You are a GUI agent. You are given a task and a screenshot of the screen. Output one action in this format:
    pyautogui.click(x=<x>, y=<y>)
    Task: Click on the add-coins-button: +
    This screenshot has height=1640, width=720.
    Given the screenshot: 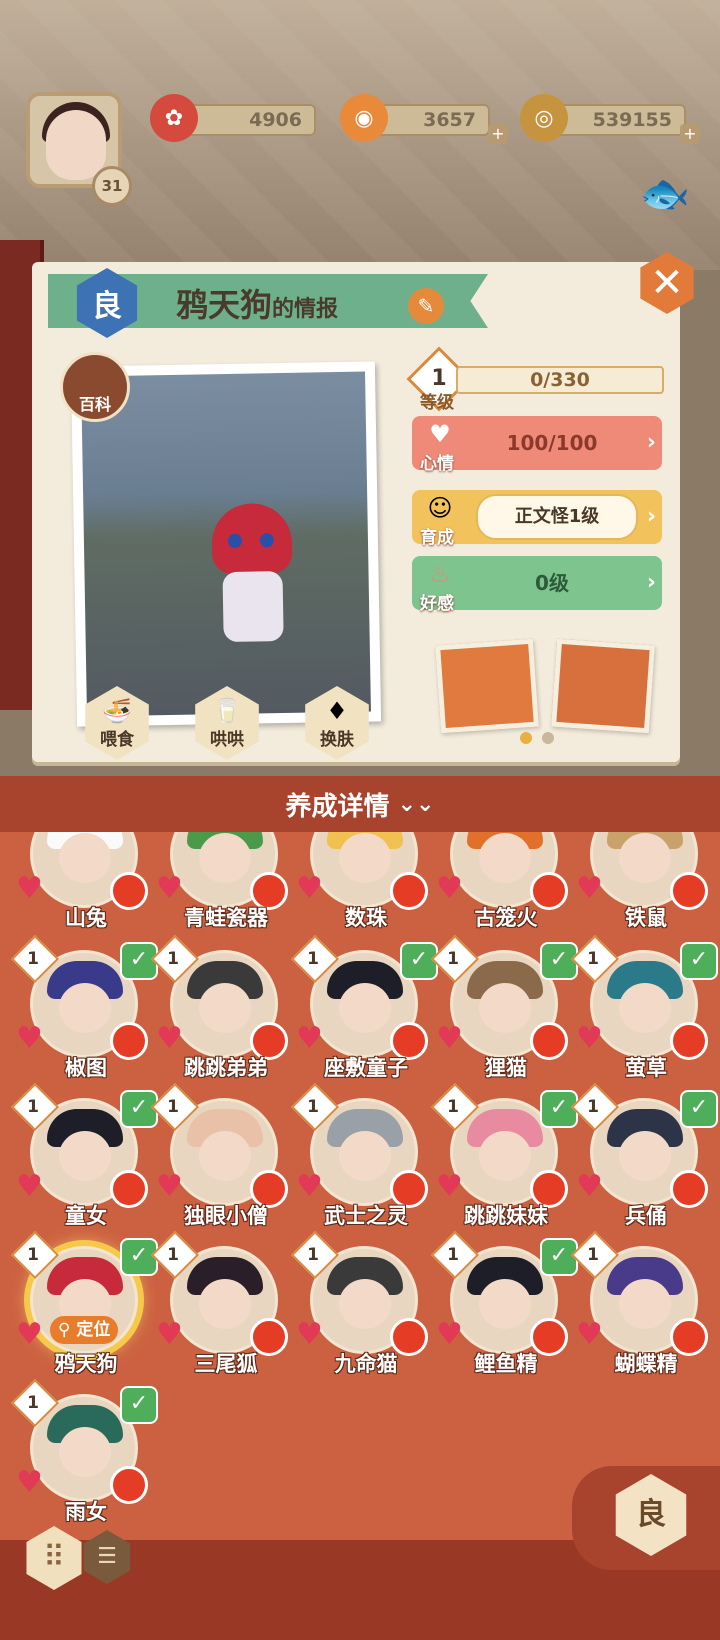 What is the action you would take?
    pyautogui.click(x=690, y=134)
    